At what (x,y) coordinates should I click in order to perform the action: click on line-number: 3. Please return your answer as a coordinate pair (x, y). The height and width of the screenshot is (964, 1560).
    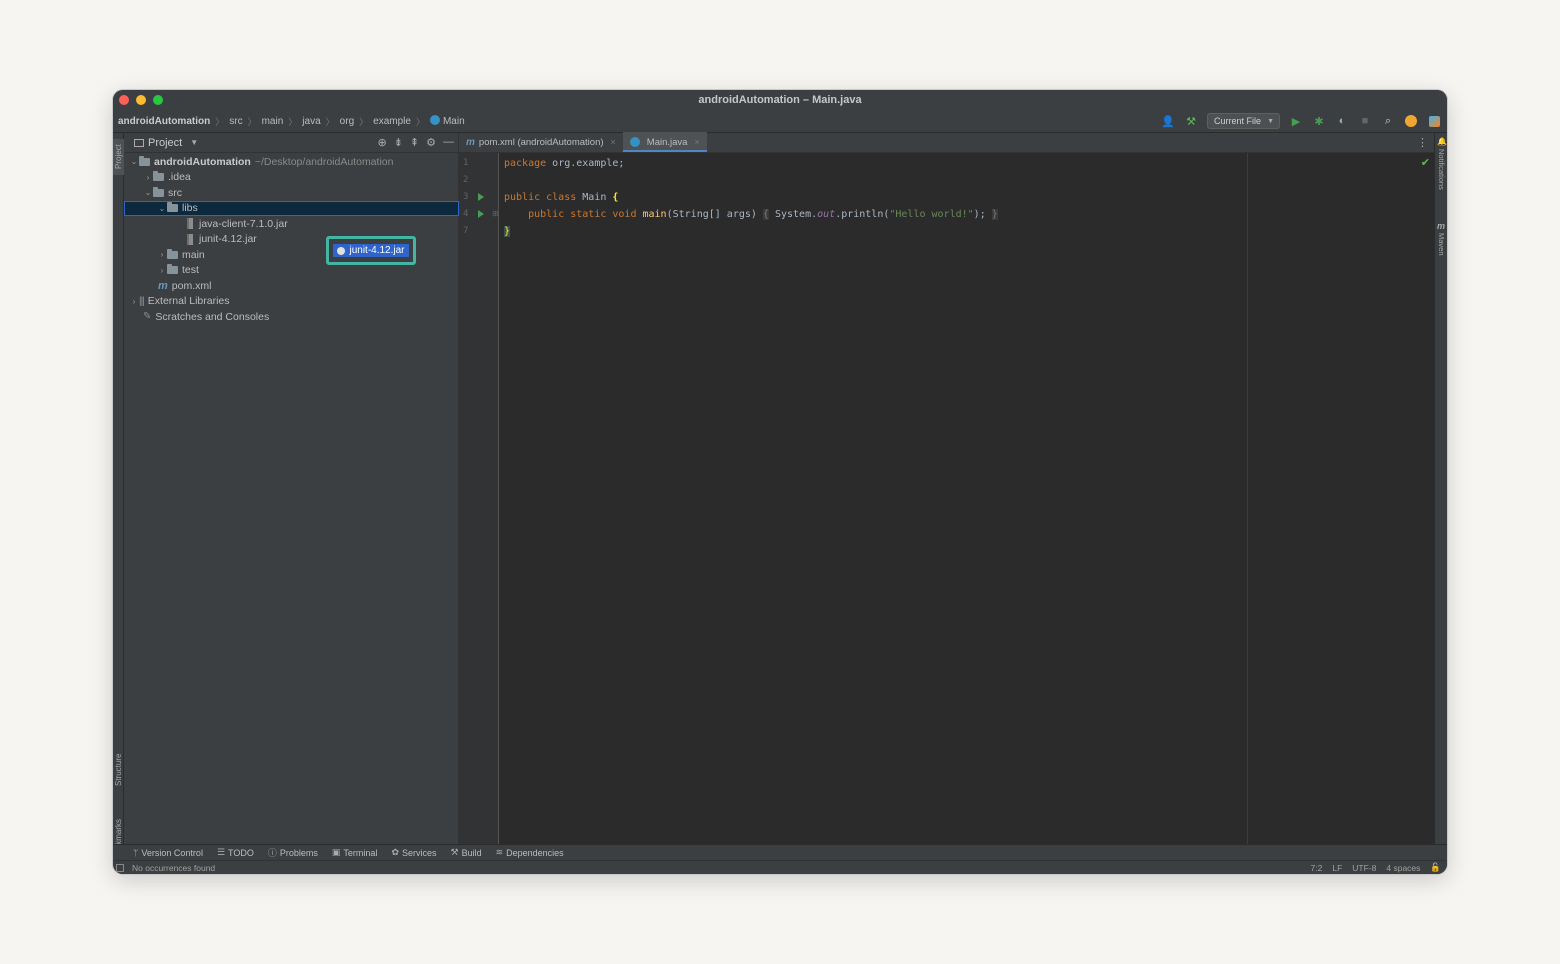
    Looking at the image, I should click on (466, 197).